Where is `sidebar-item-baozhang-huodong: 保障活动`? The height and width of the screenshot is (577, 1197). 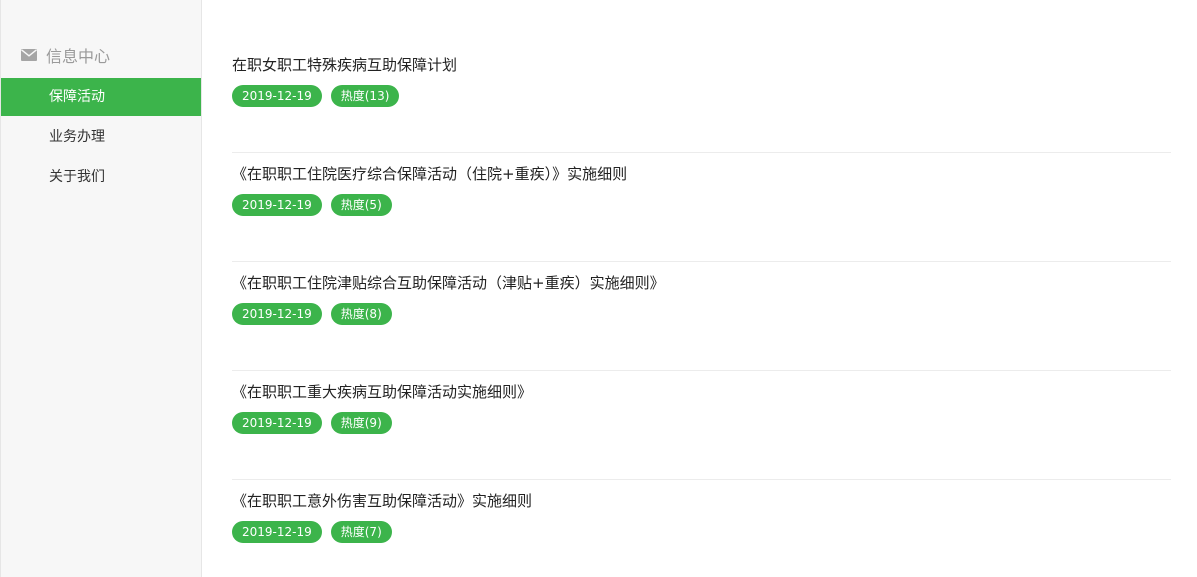 sidebar-item-baozhang-huodong: 保障活动 is located at coordinates (101, 97).